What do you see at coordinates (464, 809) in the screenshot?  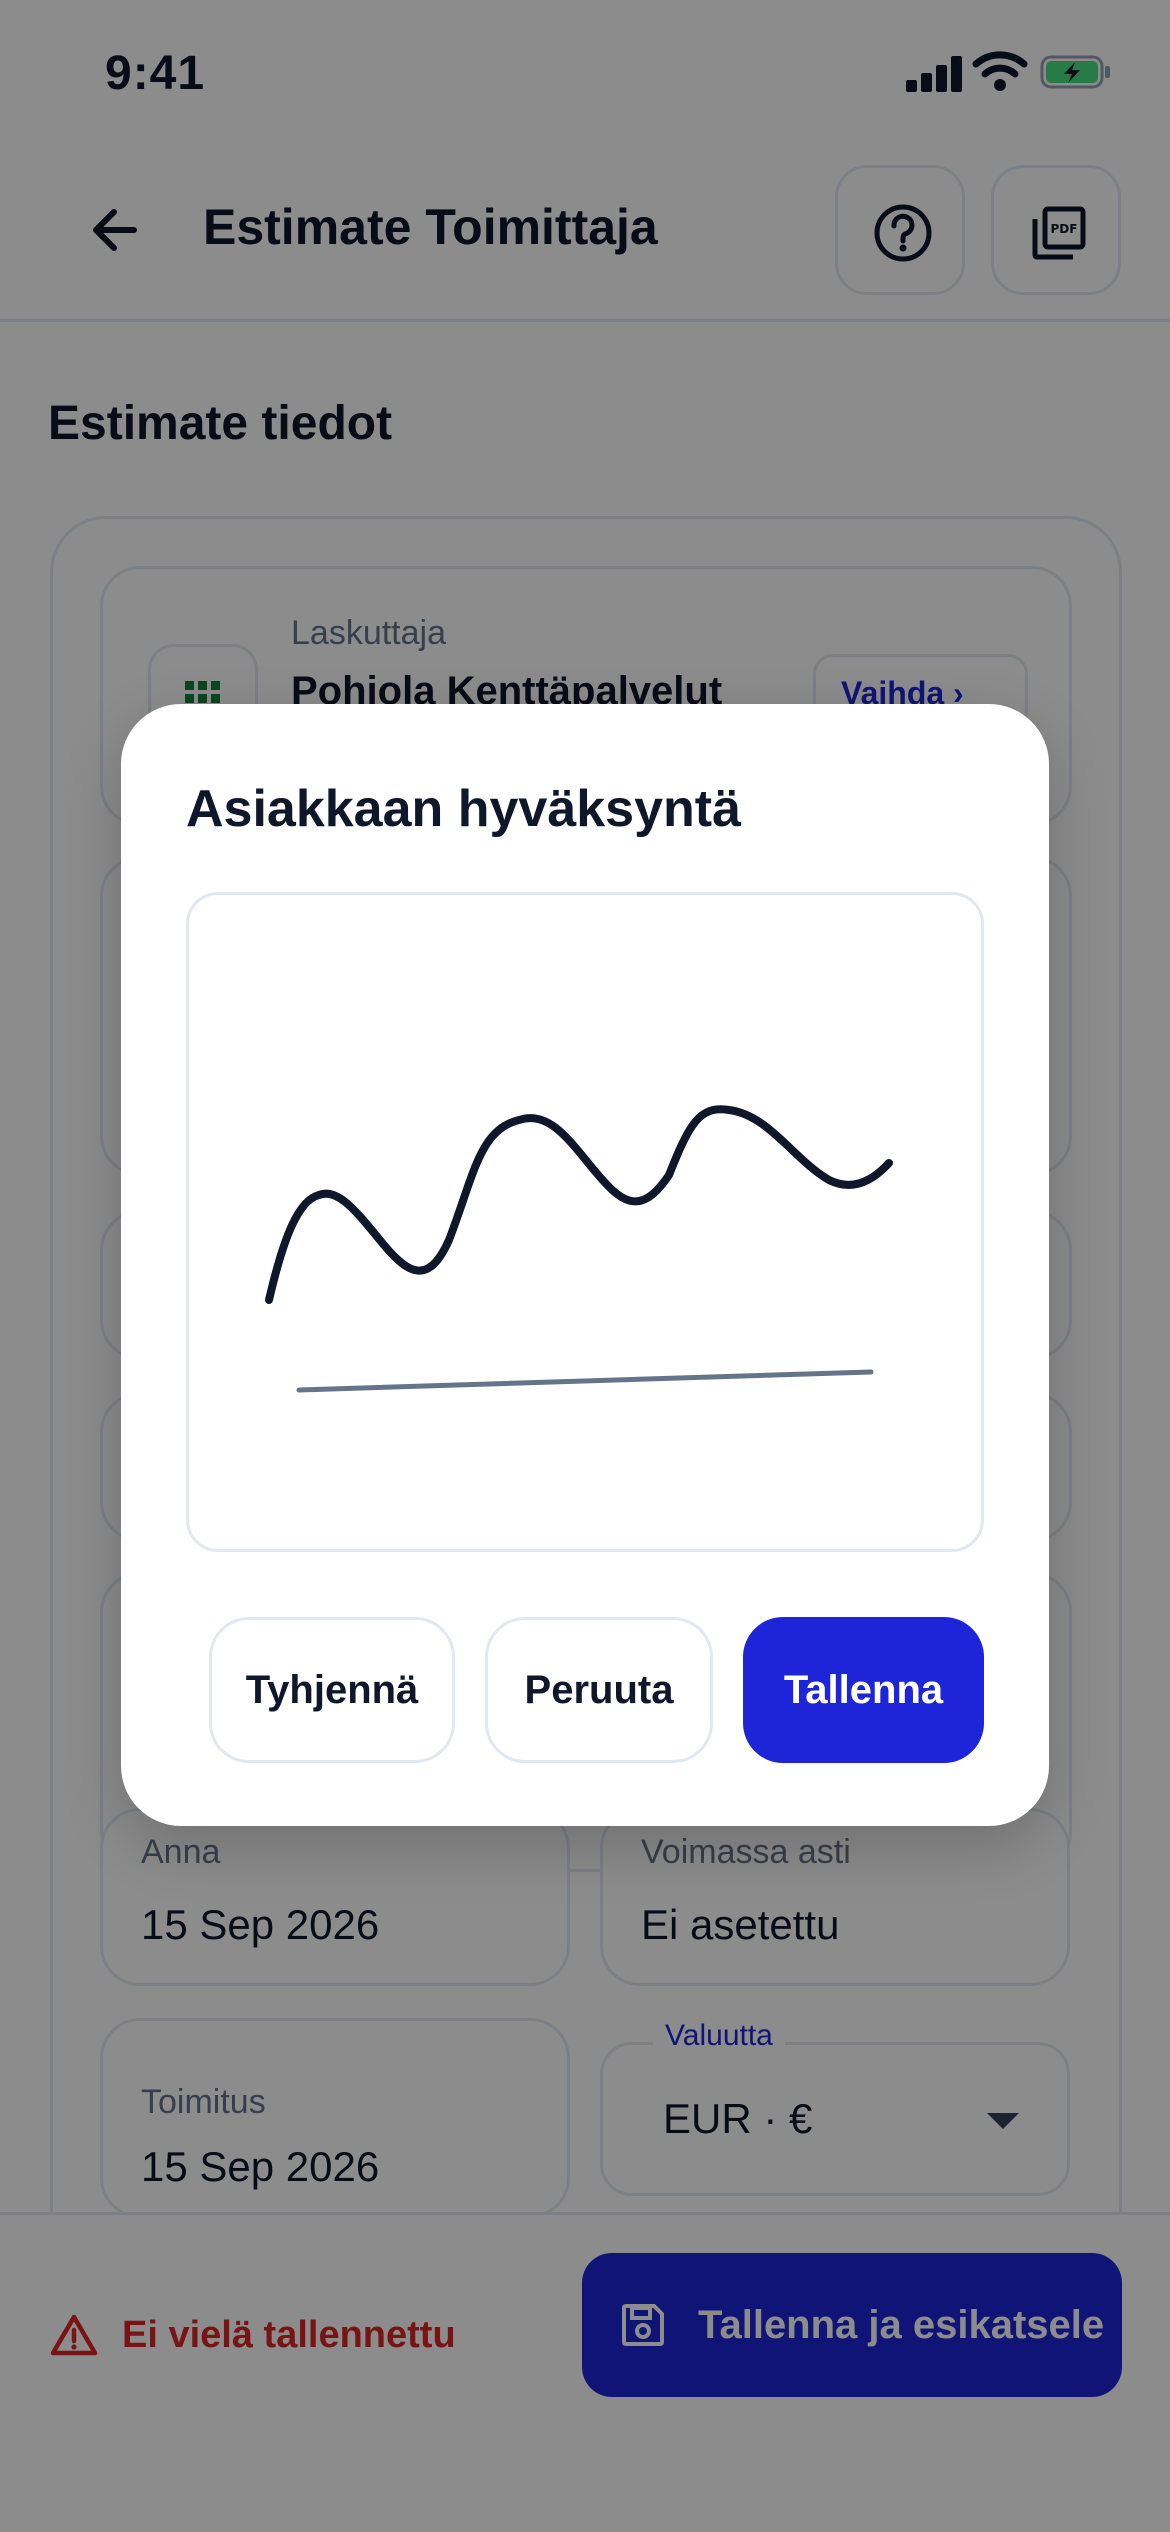 I see `dialog-title: Asiakkaan hyväksyntä` at bounding box center [464, 809].